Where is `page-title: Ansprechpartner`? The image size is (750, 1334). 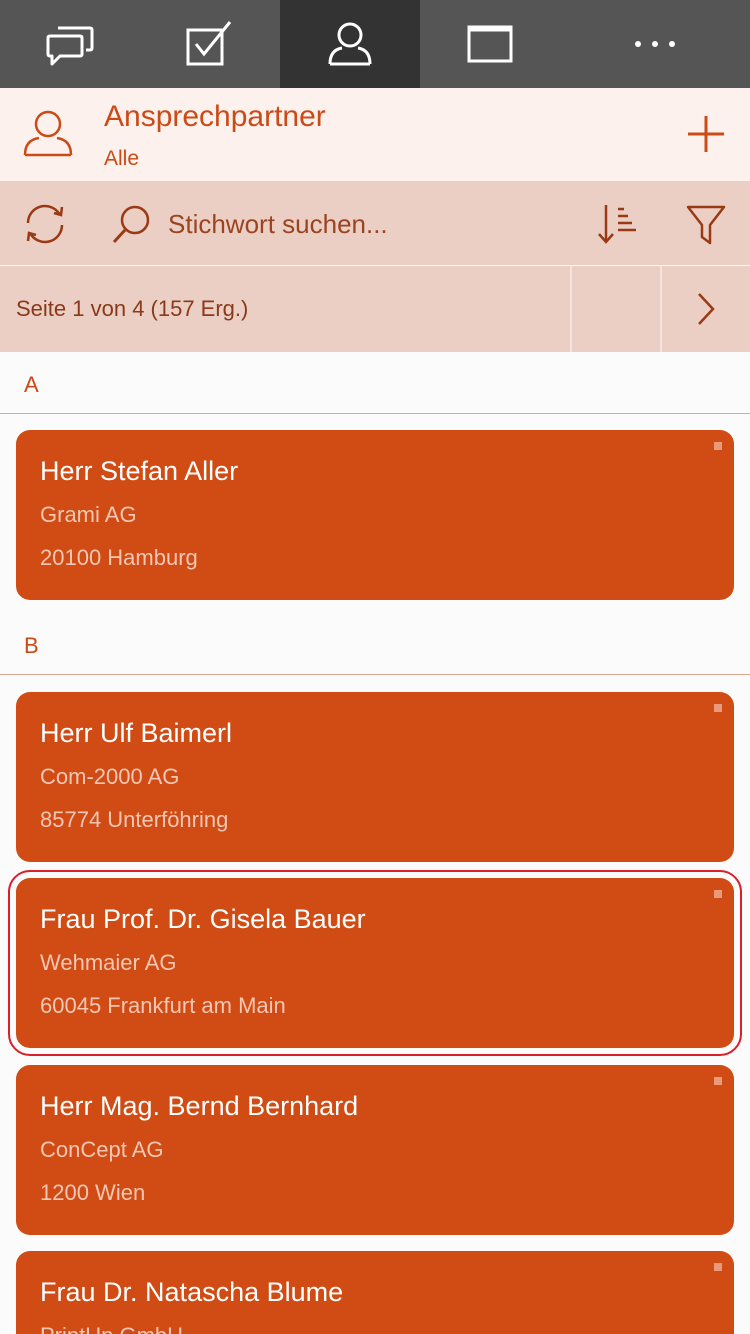 page-title: Ansprechpartner is located at coordinates (215, 116).